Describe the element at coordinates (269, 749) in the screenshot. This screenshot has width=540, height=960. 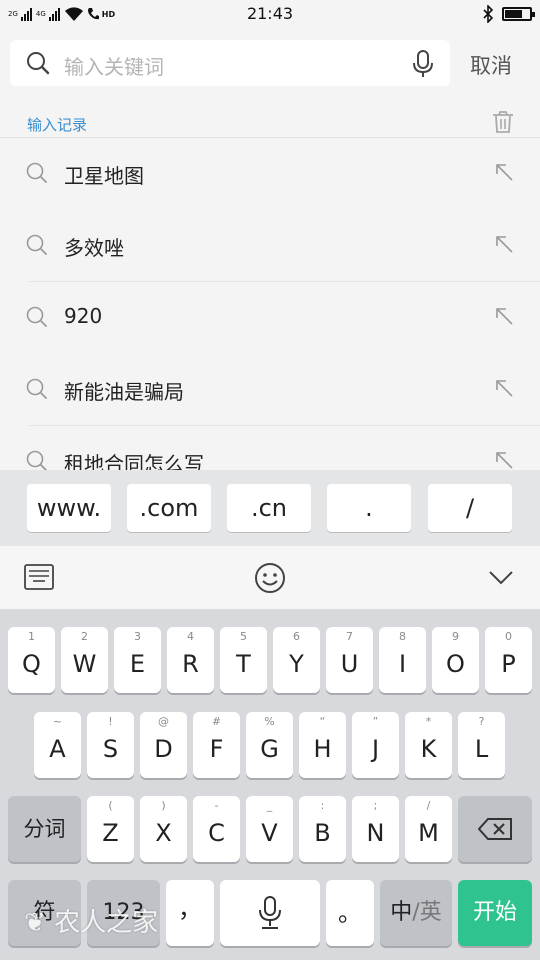
I see `key-label: G` at that location.